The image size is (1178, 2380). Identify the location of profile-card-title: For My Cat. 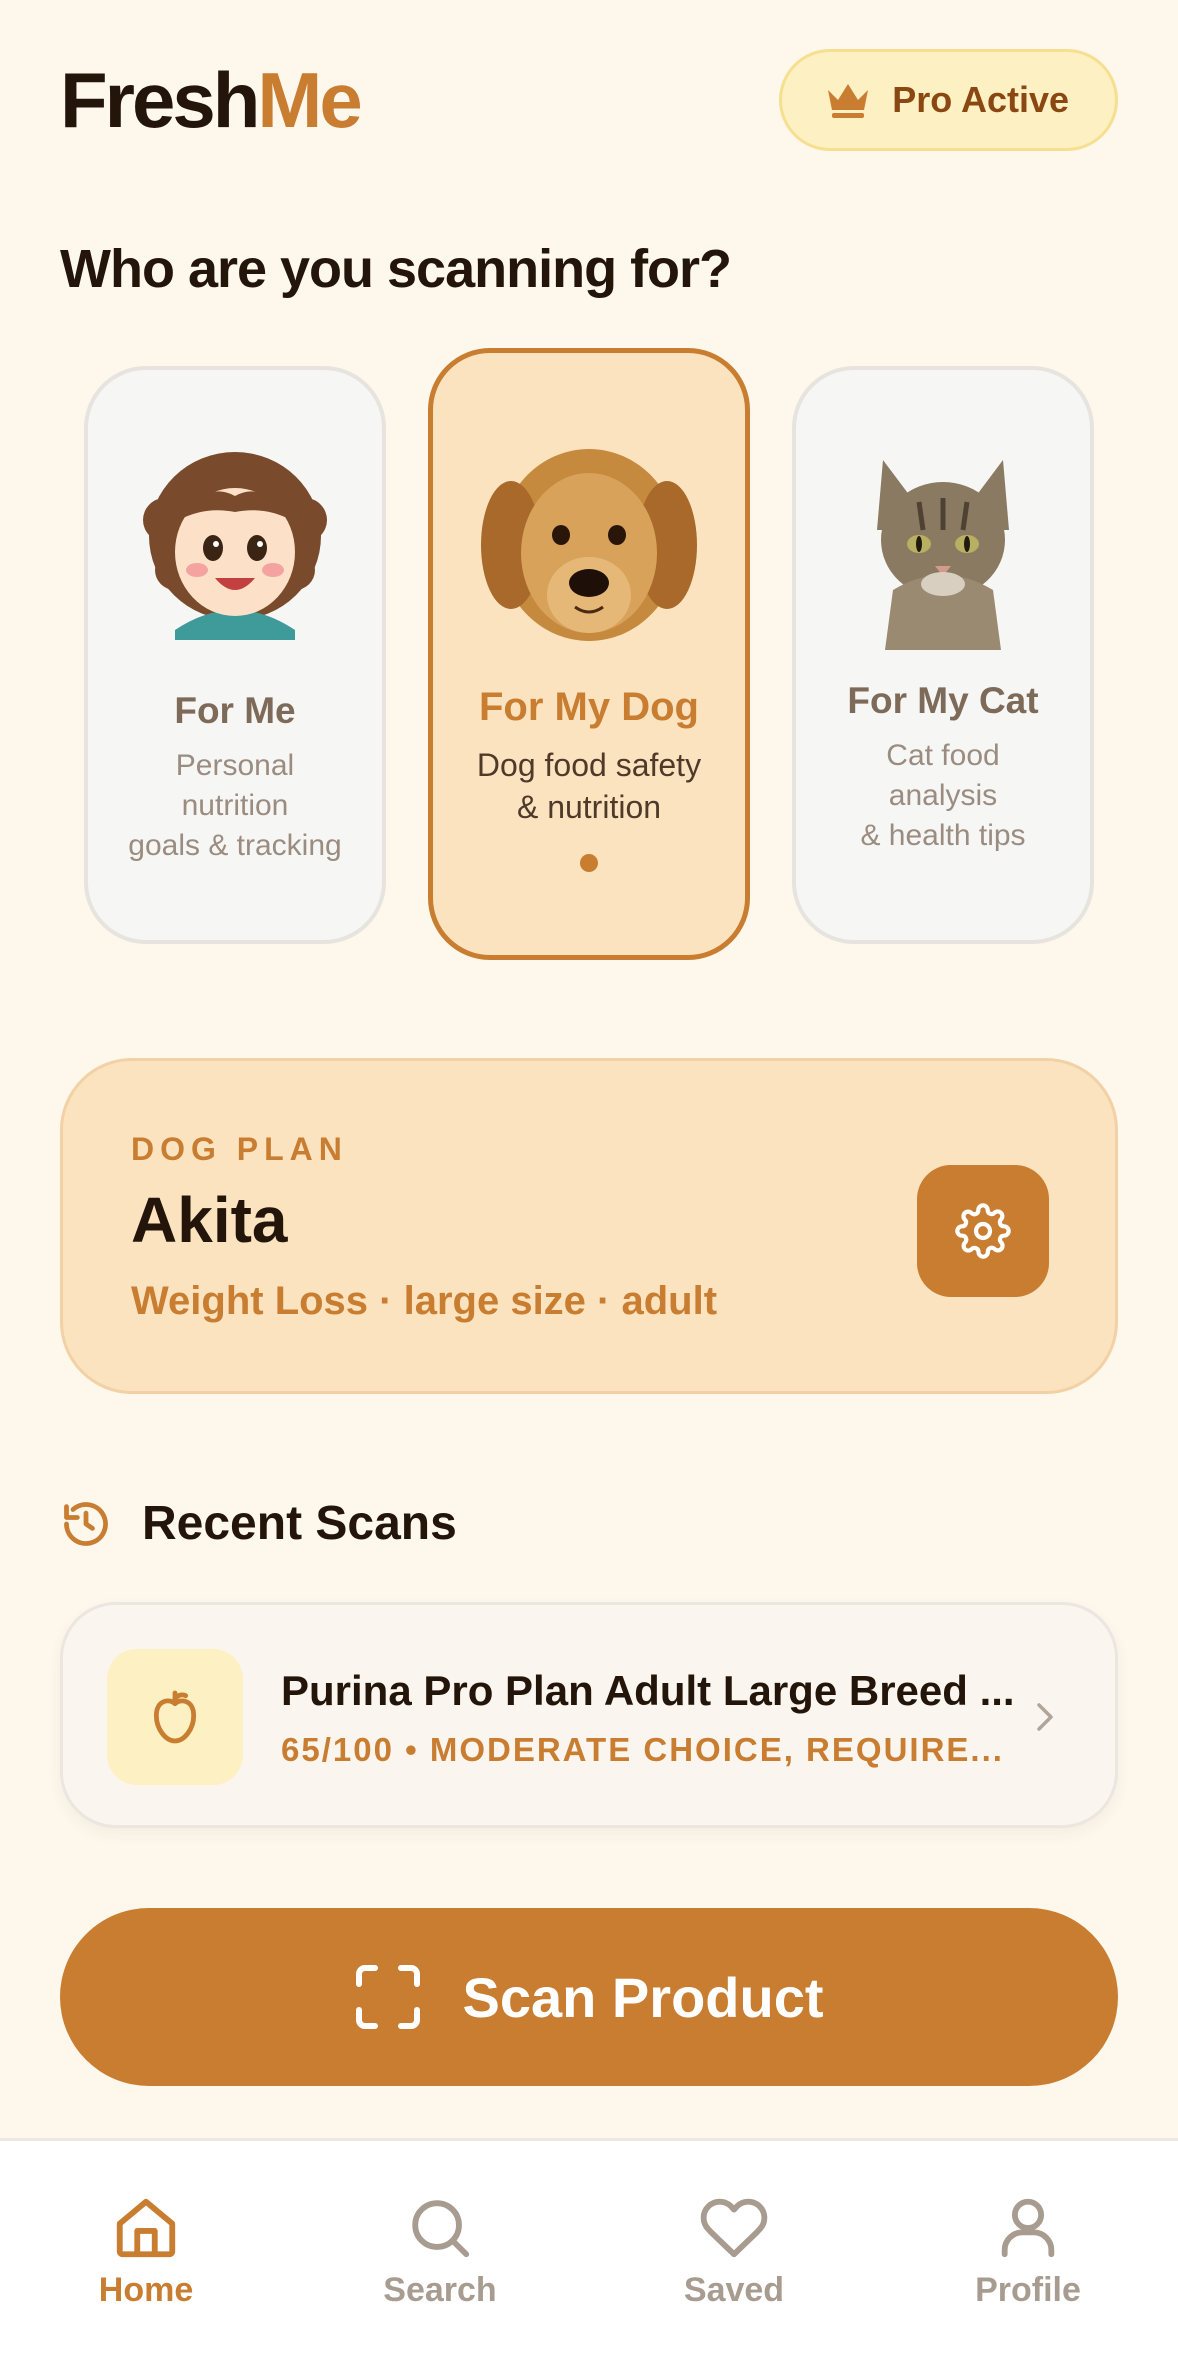
(943, 700).